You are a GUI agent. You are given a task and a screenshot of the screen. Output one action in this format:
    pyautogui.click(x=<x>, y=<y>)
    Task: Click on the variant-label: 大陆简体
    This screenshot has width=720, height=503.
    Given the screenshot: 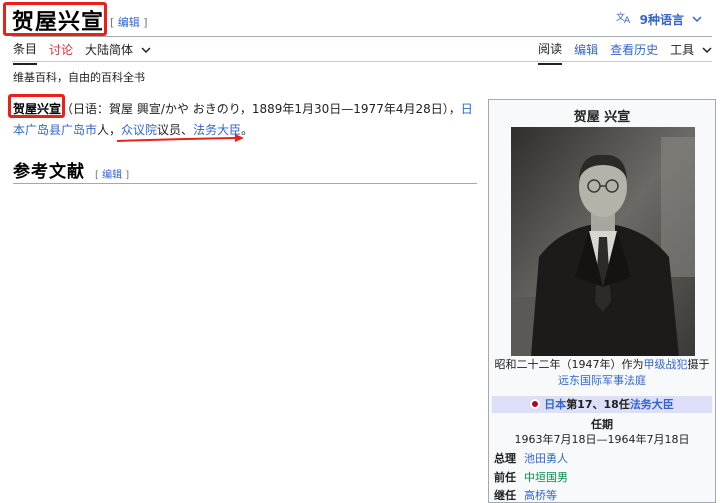 What is the action you would take?
    pyautogui.click(x=109, y=50)
    